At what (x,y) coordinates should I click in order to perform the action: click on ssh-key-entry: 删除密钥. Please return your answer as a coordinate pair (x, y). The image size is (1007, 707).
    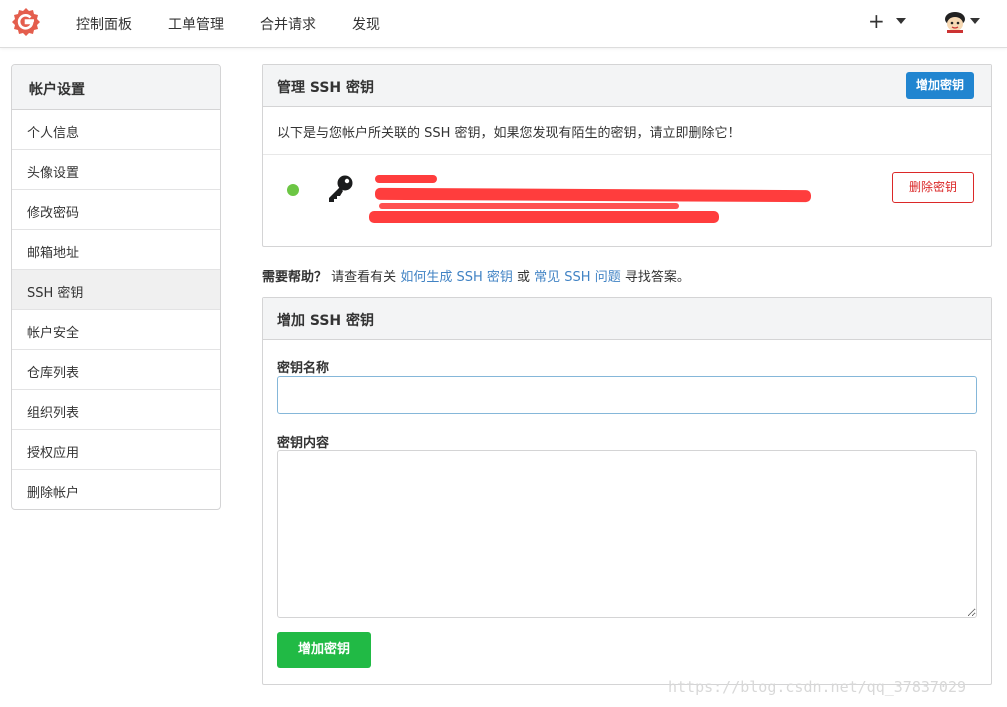
    Looking at the image, I should click on (627, 200).